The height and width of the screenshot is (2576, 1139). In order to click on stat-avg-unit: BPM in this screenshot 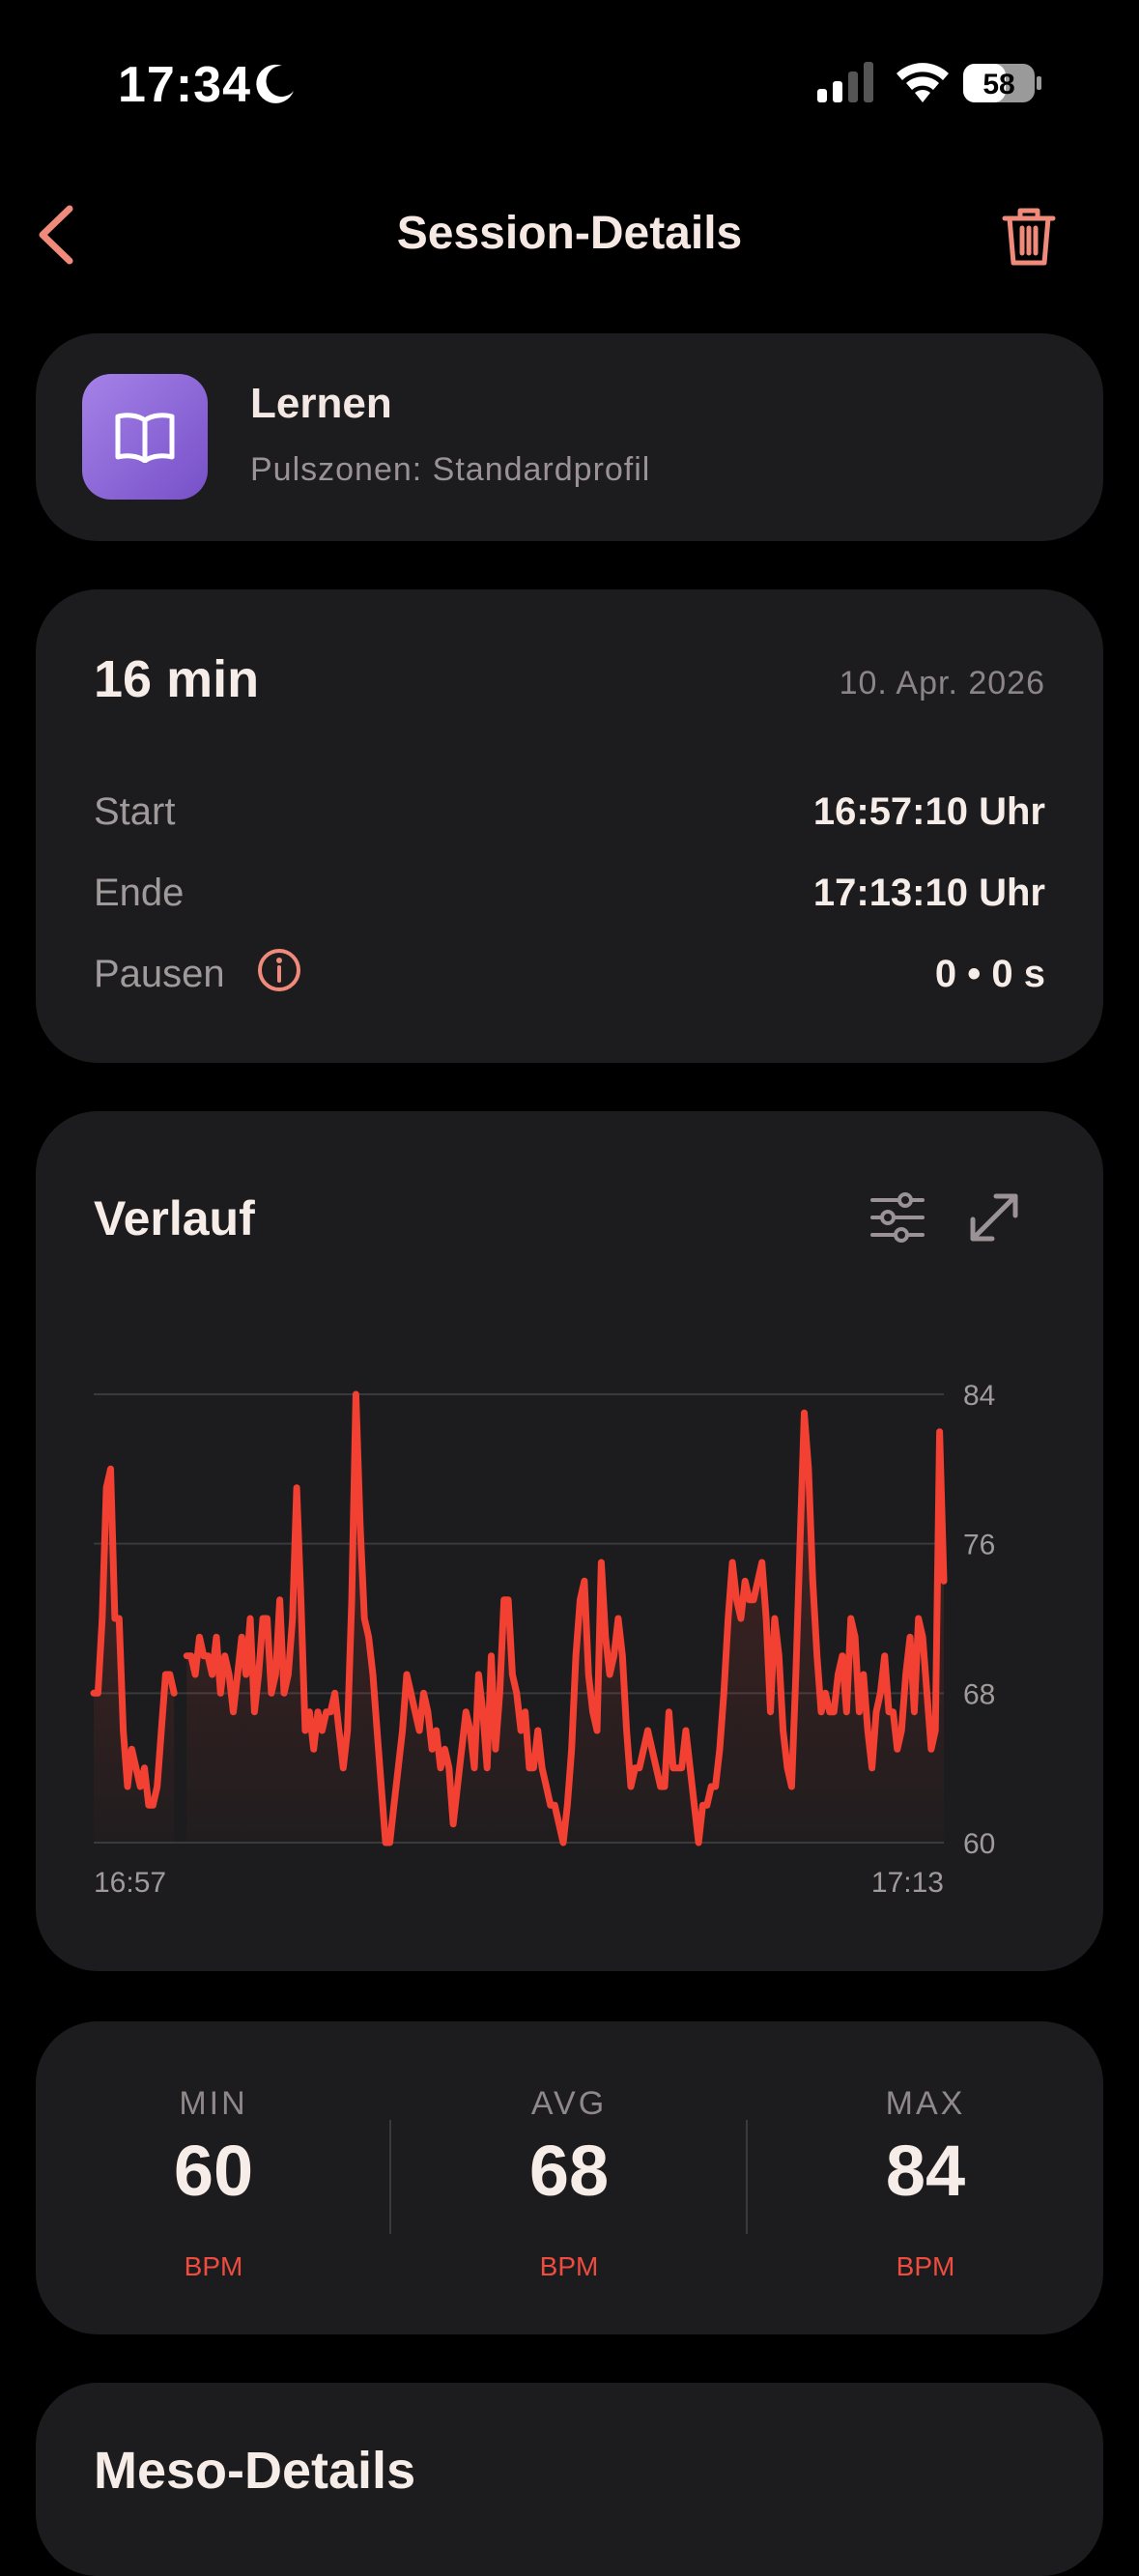, I will do `click(569, 2266)`.